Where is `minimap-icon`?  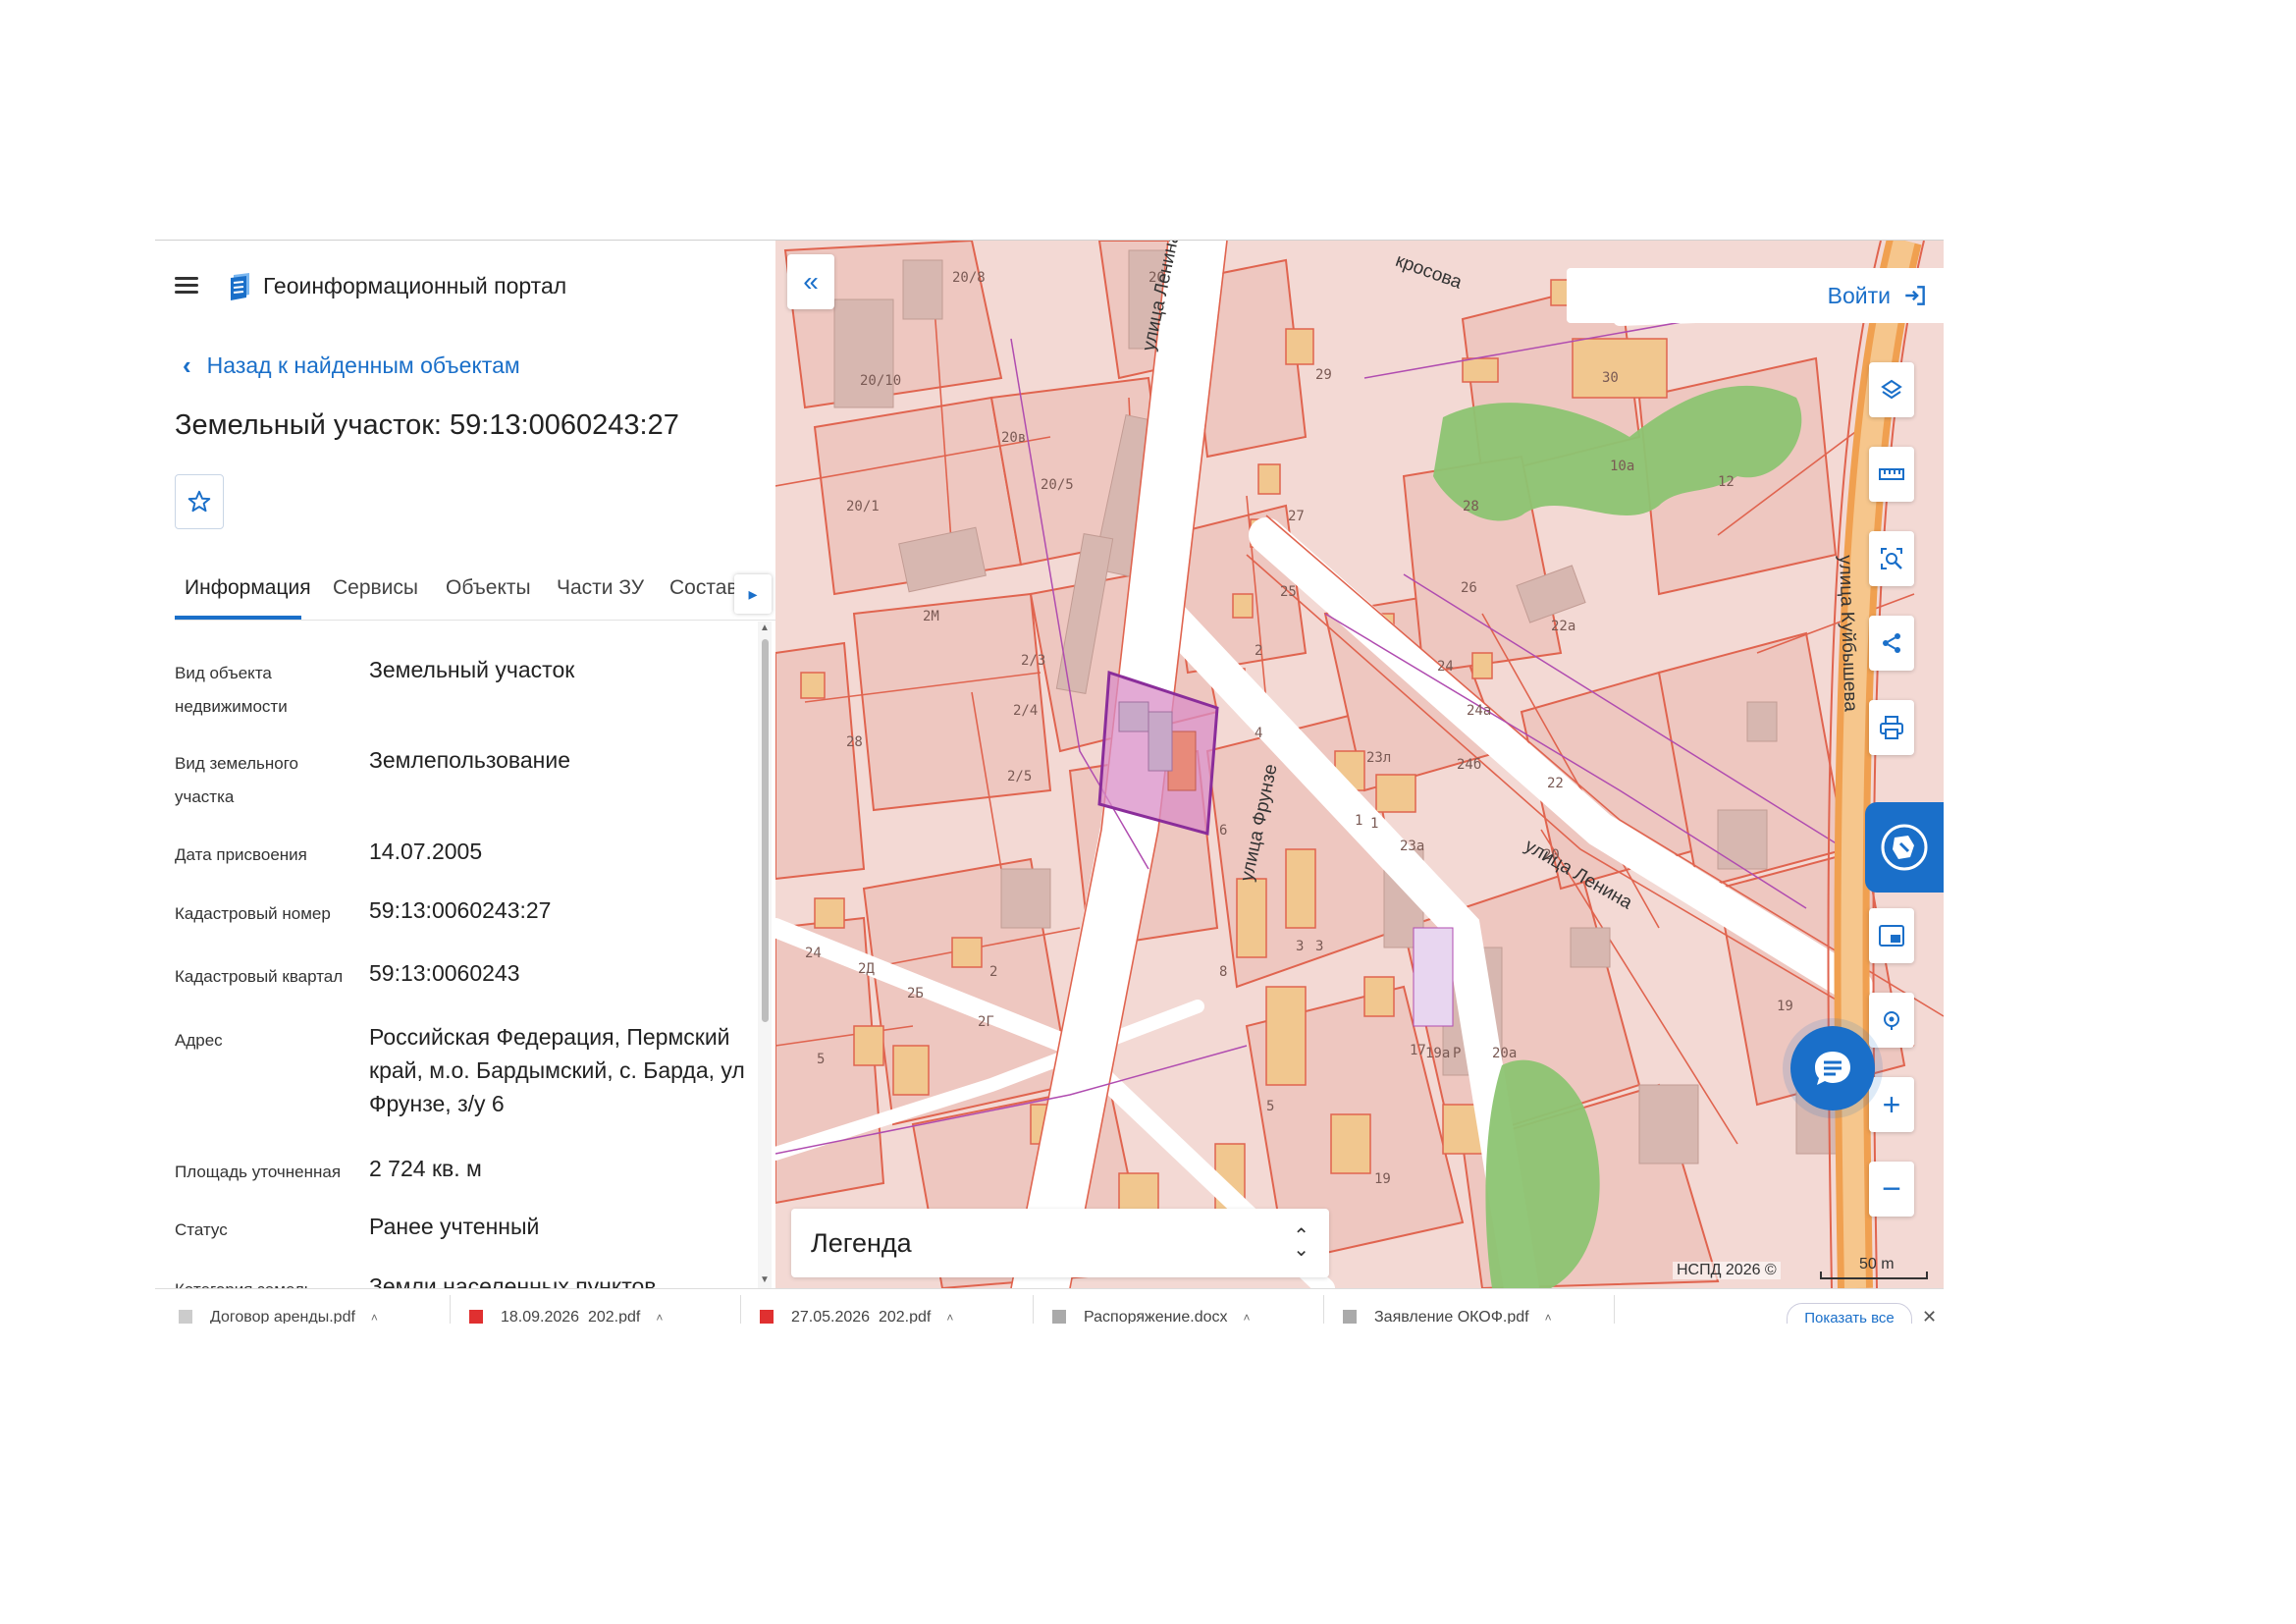
minimap-icon is located at coordinates (1891, 936).